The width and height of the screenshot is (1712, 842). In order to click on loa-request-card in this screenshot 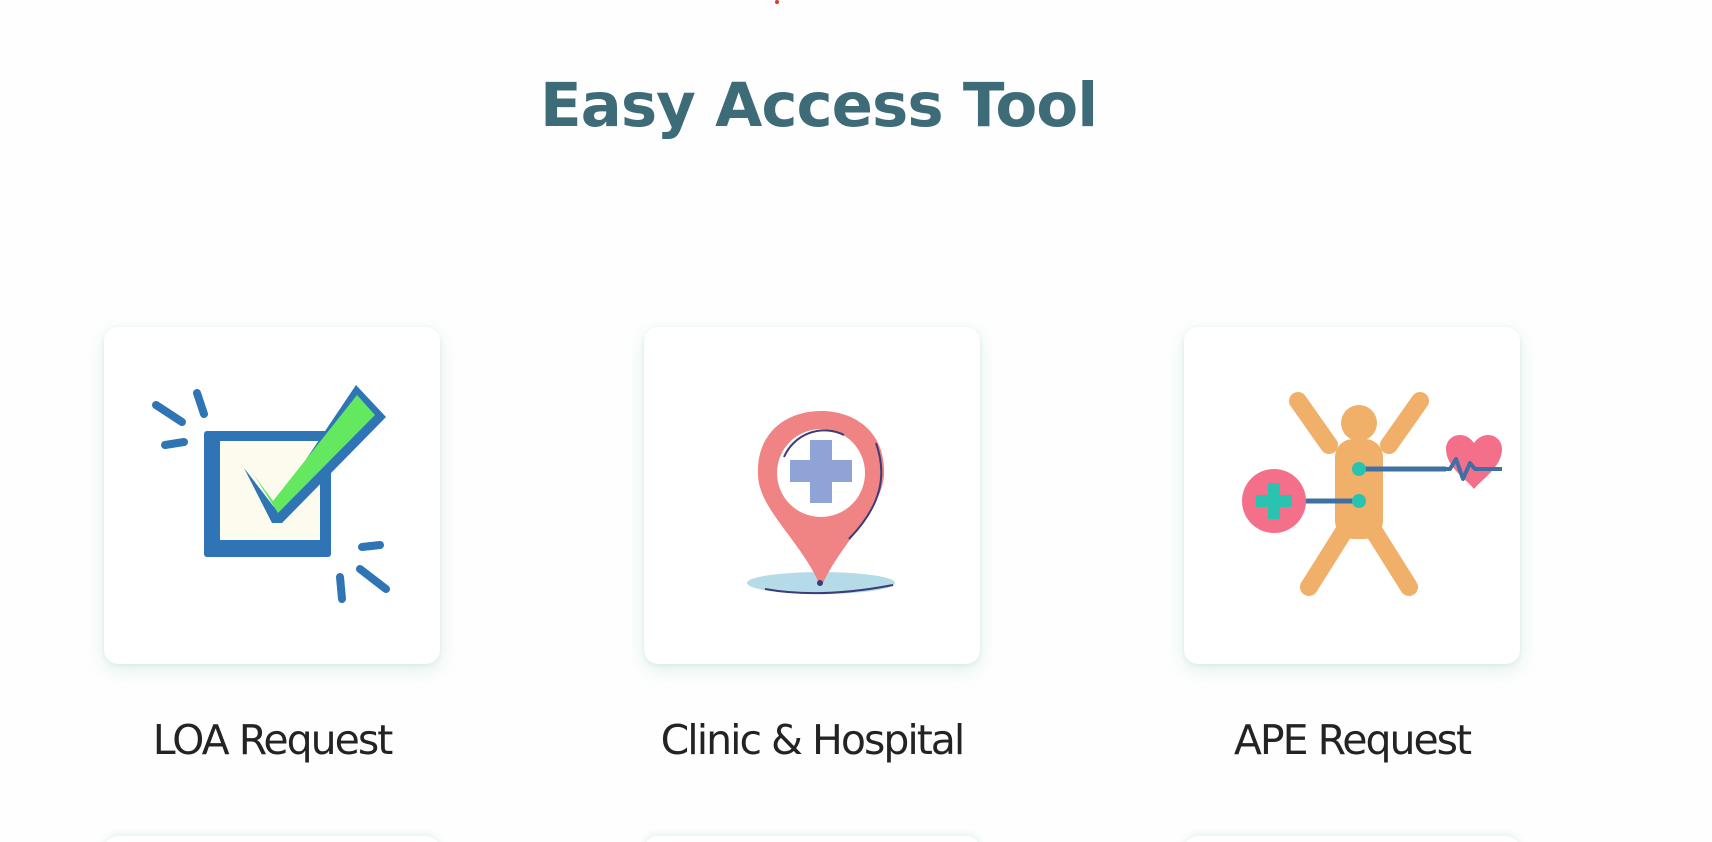, I will do `click(272, 495)`.